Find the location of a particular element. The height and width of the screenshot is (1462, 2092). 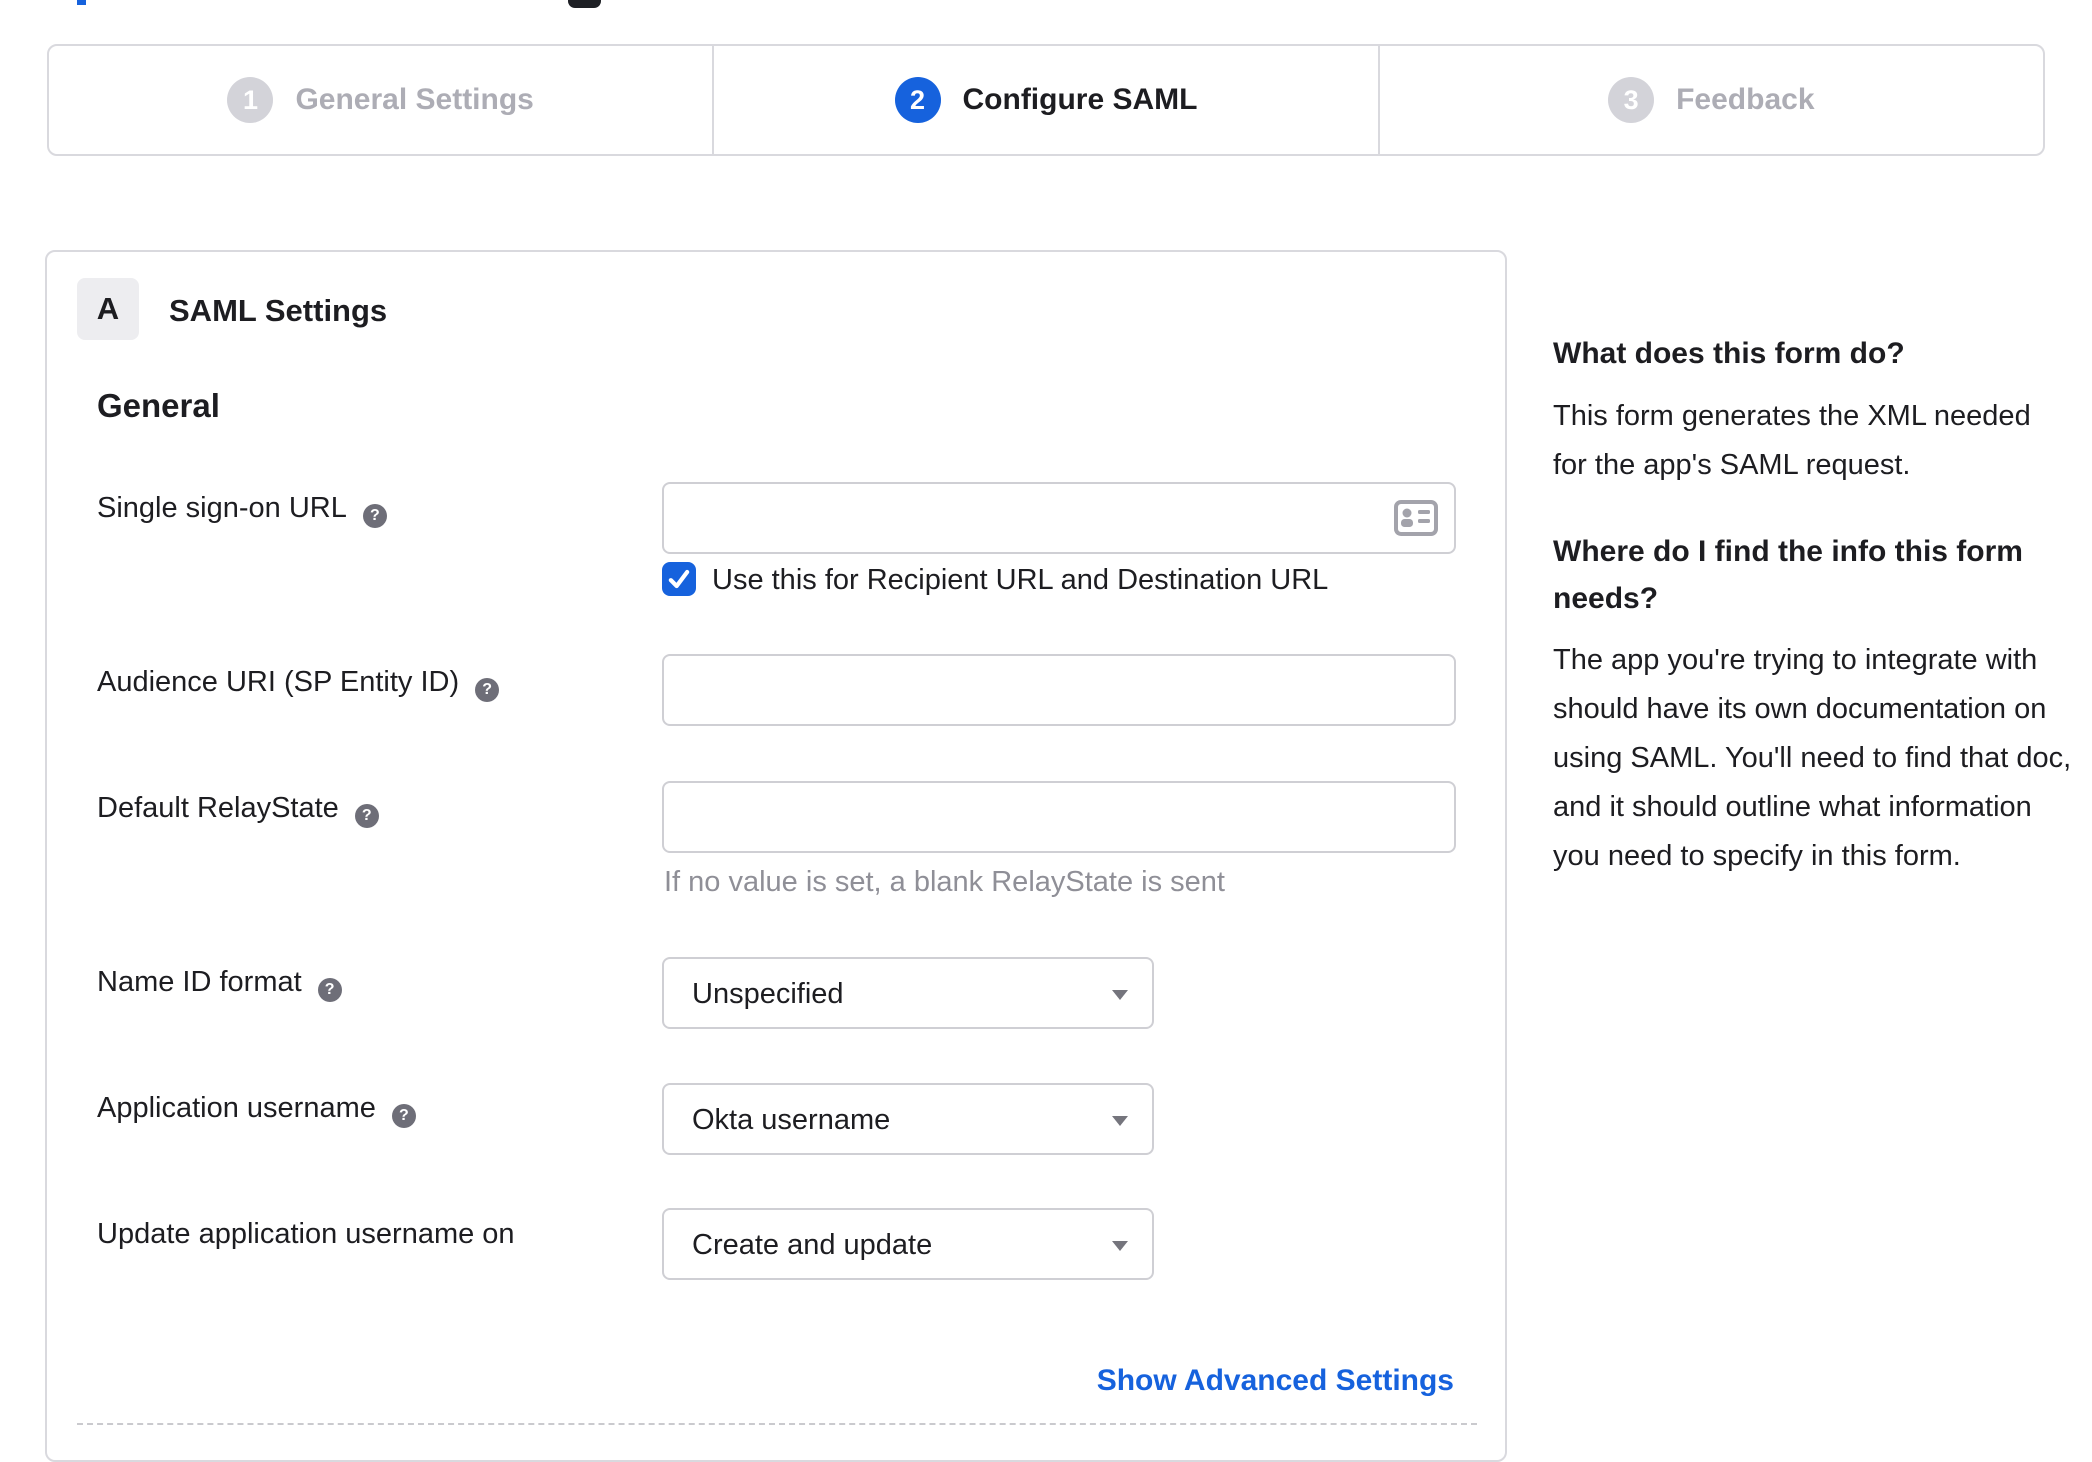

update-username-label: Update application username on is located at coordinates (306, 1234).